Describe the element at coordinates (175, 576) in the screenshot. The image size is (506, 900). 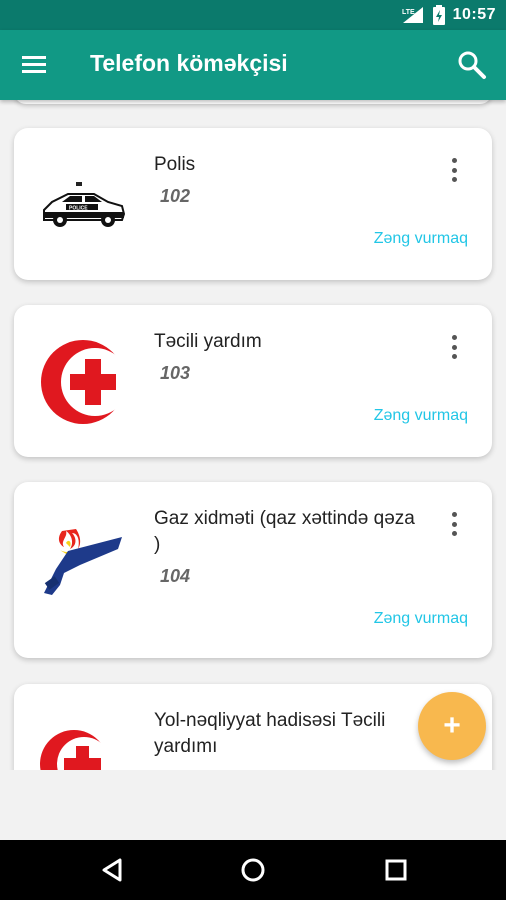
I see `card-number: 104` at that location.